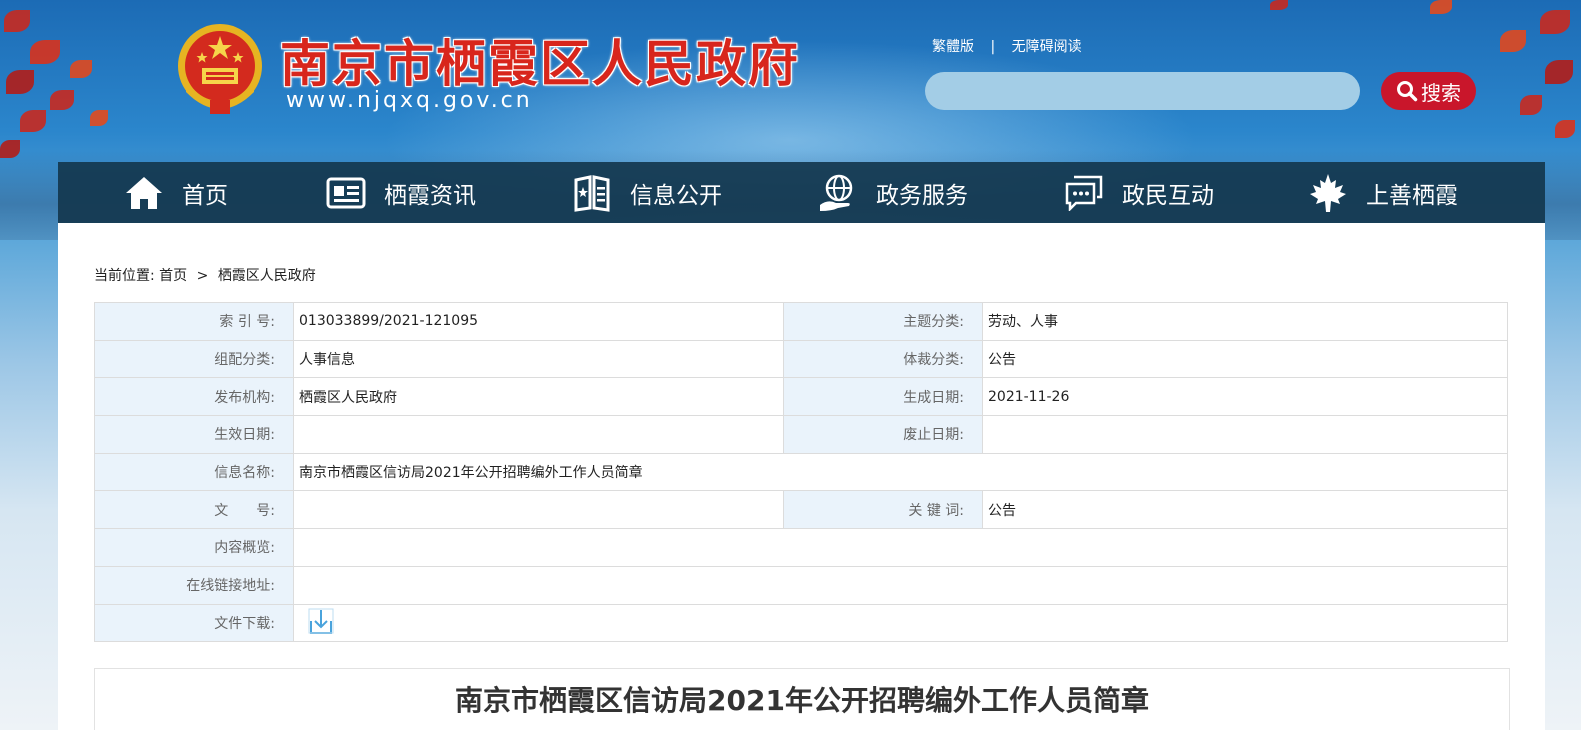 Image resolution: width=1581 pixels, height=730 pixels. What do you see at coordinates (194, 434) in the screenshot?
I see `effective-date-label: 生效日期:` at bounding box center [194, 434].